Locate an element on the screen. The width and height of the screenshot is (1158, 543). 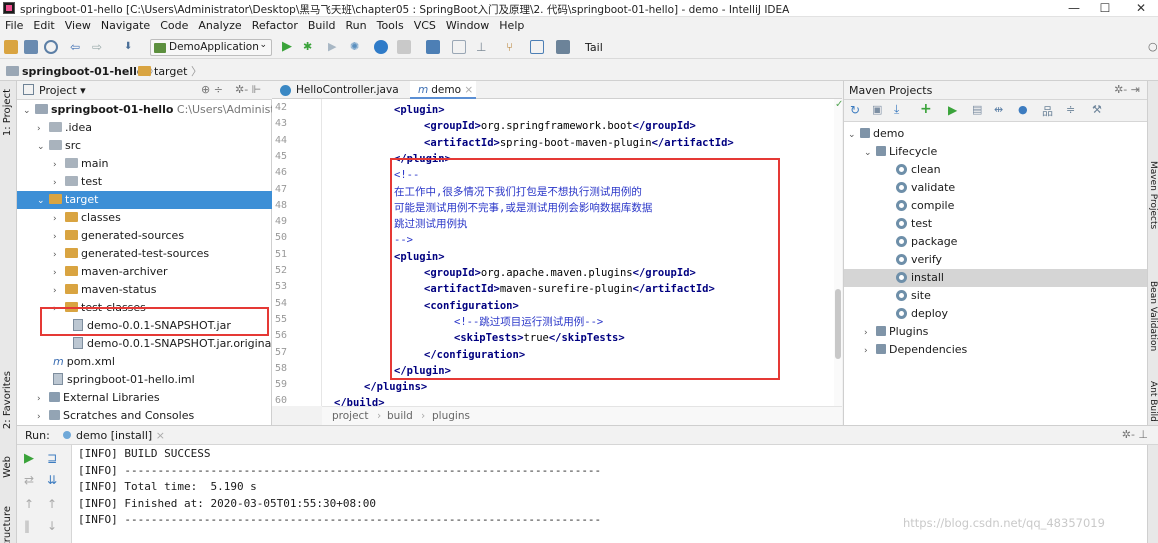
project-panel-title: Project ▾ is located at coordinates (62, 90).